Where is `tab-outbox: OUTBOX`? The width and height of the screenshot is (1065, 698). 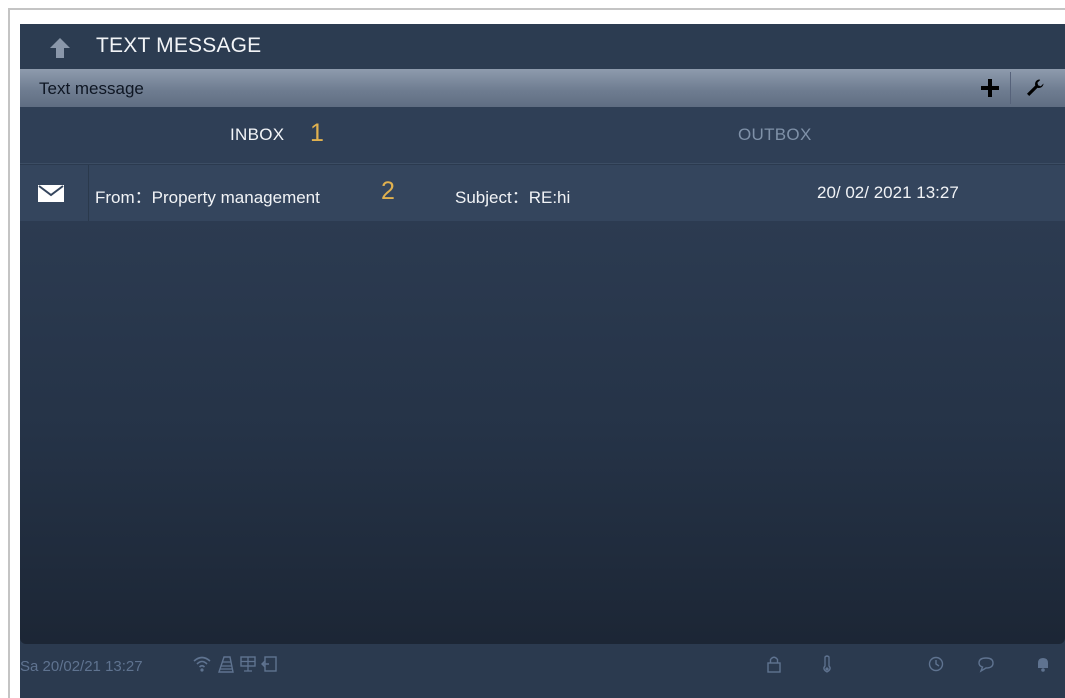 tab-outbox: OUTBOX is located at coordinates (803, 135).